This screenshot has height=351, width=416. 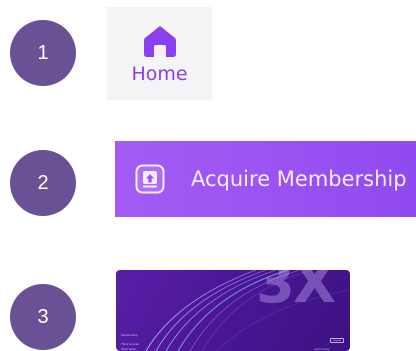 I want to click on promo-upgrade-label: Upgrade, so click(x=337, y=340).